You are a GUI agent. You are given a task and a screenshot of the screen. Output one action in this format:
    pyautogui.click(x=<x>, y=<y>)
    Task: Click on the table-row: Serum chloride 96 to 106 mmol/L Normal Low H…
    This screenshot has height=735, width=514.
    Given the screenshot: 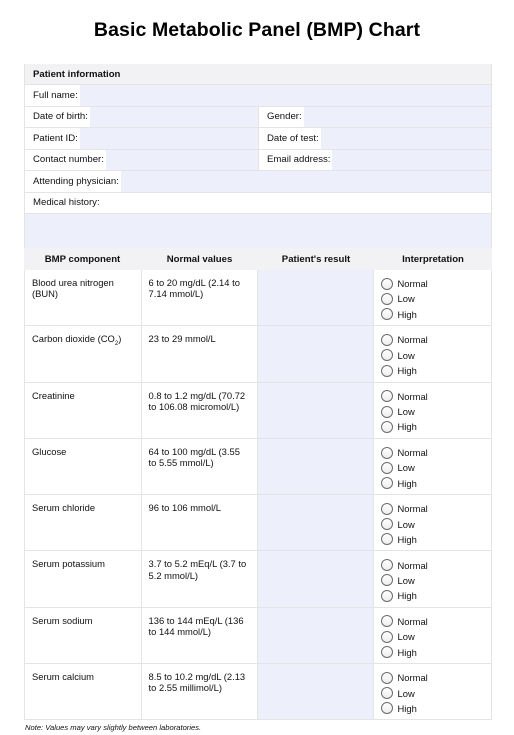 What is the action you would take?
    pyautogui.click(x=258, y=523)
    